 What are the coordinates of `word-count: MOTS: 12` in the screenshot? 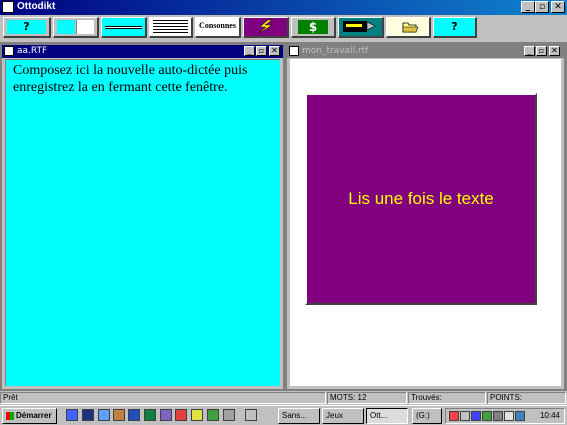 It's located at (367, 398).